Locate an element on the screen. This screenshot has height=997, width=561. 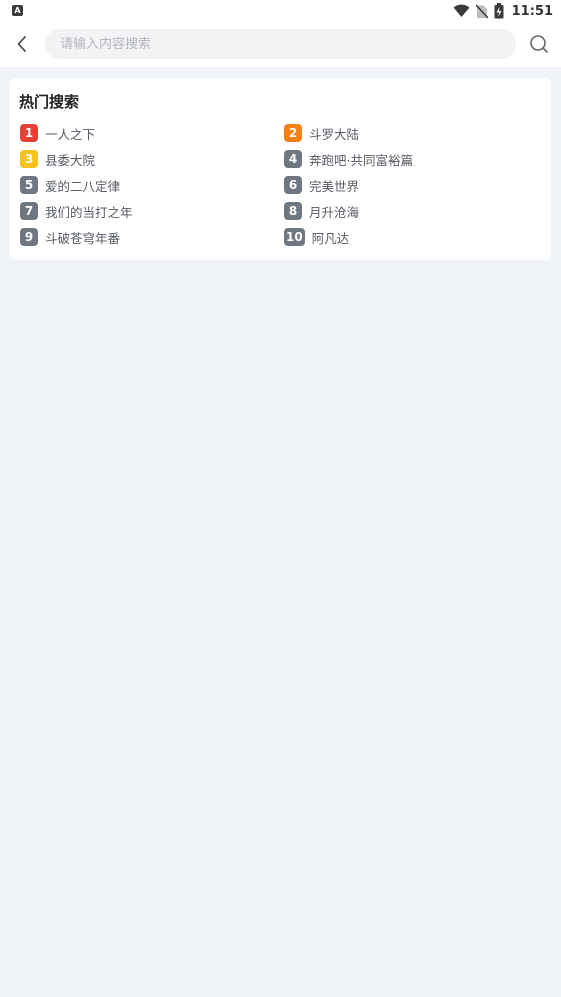
back-button is located at coordinates (22, 44).